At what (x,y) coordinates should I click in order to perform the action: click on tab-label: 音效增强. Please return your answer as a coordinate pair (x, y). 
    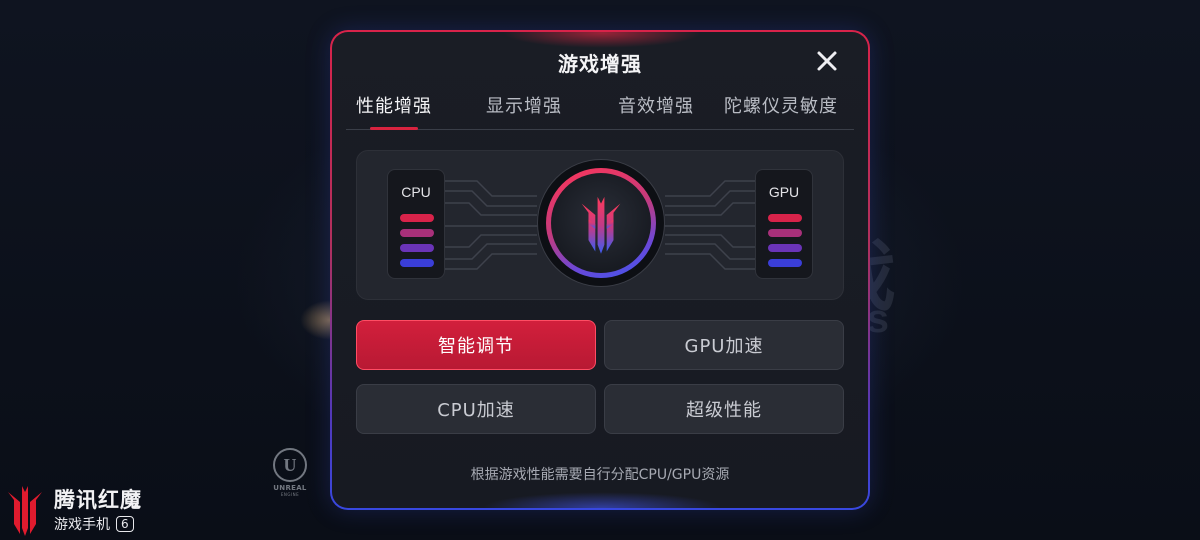
    Looking at the image, I should click on (656, 106).